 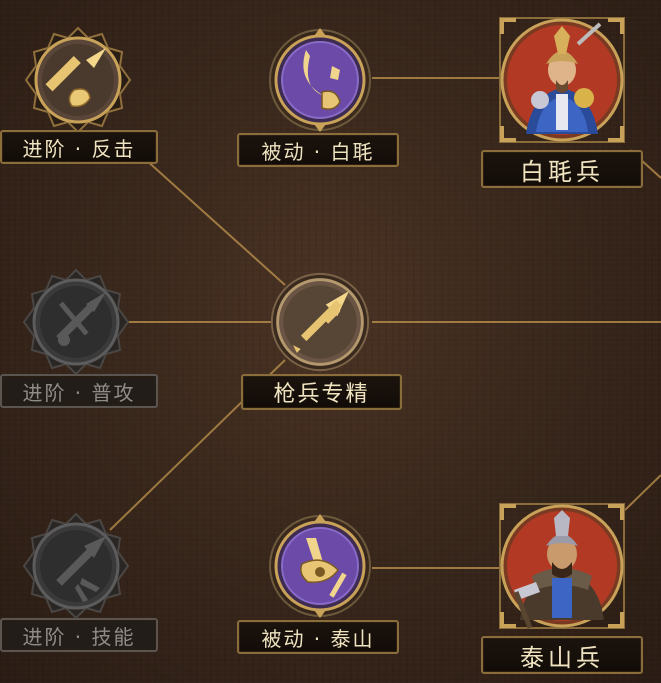 I want to click on label-passive-taishan: 被动 · 泰山, so click(x=318, y=637).